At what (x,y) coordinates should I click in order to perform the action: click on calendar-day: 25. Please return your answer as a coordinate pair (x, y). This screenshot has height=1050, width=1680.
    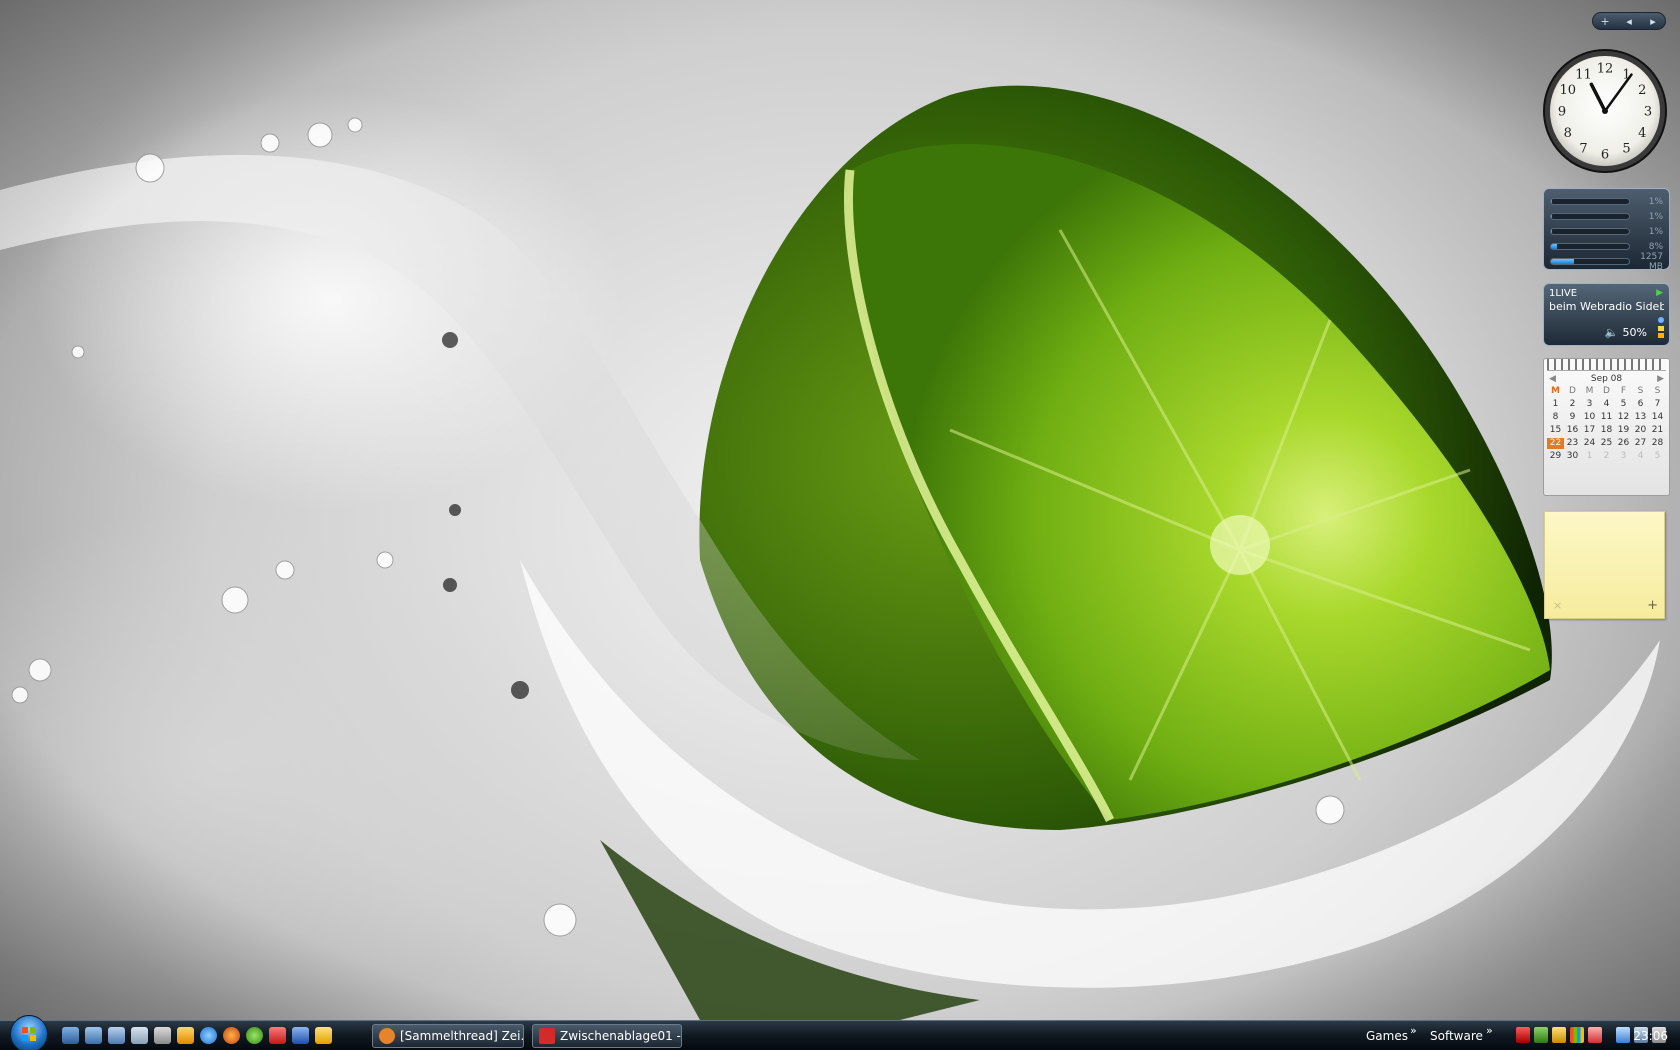
    Looking at the image, I should click on (1606, 443).